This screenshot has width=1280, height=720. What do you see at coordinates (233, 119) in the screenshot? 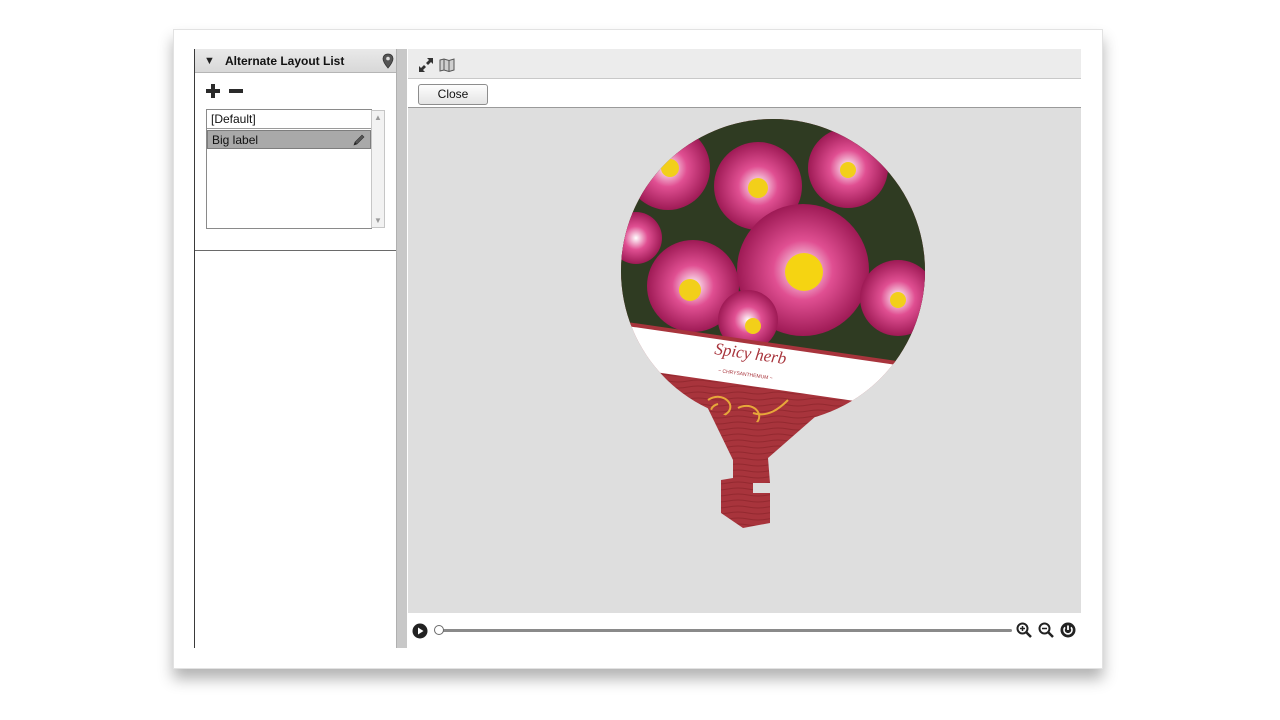
I see `list-item-label: [Default]` at bounding box center [233, 119].